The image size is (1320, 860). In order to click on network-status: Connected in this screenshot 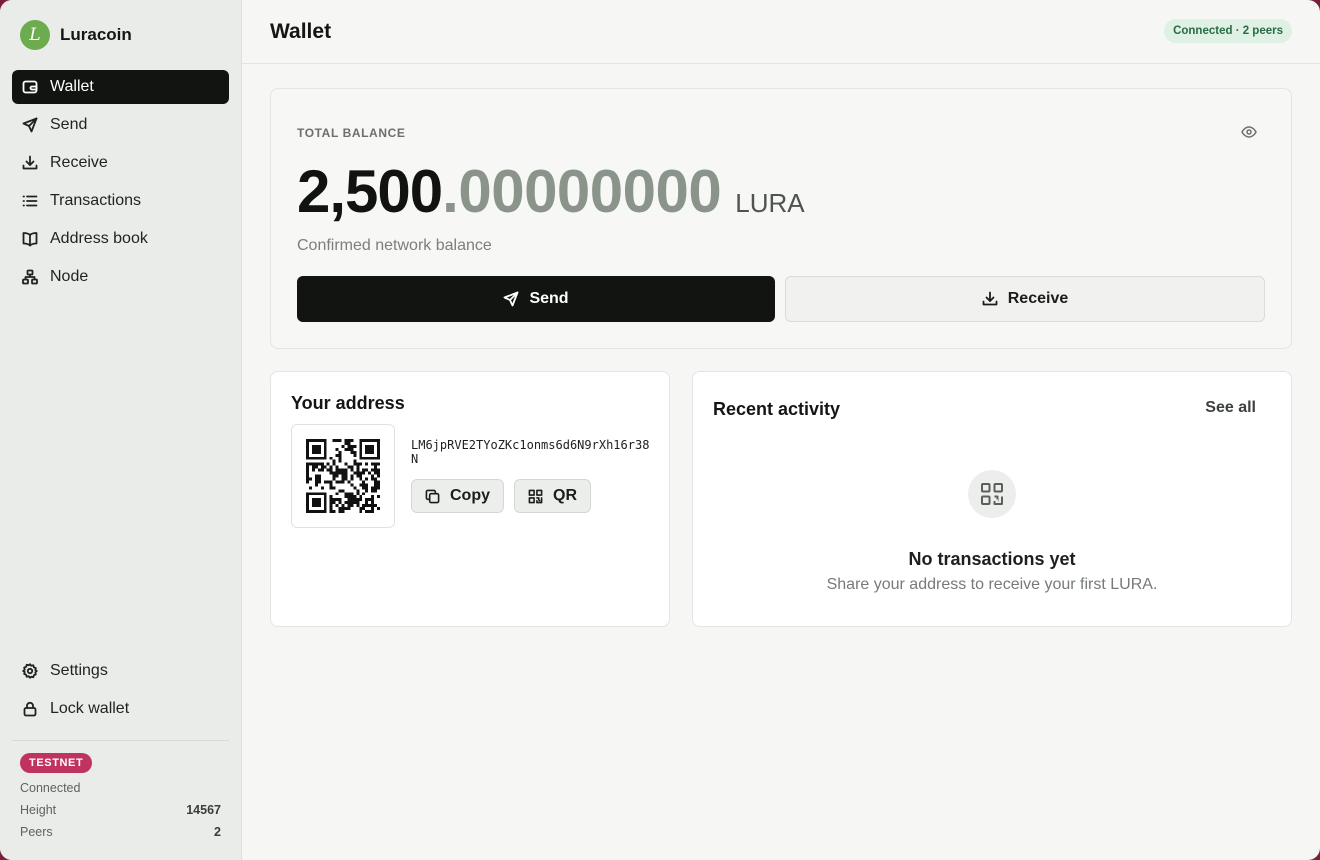, I will do `click(120, 788)`.